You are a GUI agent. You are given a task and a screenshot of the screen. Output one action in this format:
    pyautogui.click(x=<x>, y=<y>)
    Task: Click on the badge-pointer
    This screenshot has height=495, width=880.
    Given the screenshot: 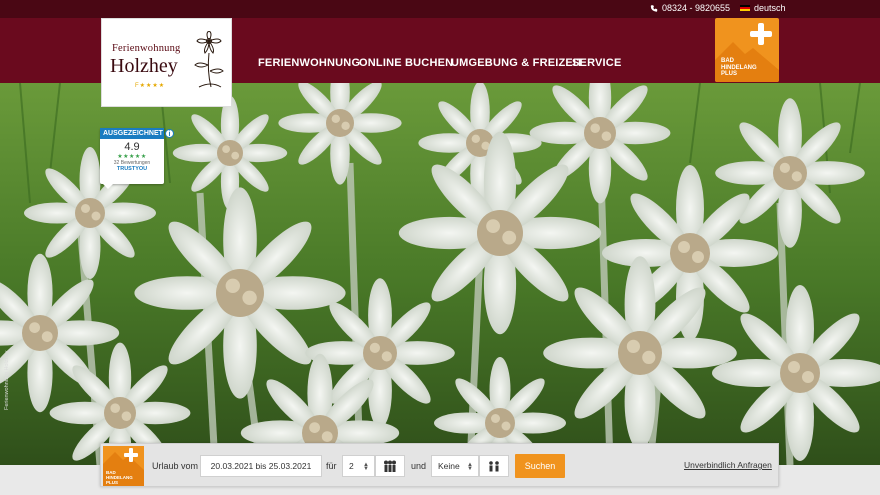 What is the action you would take?
    pyautogui.click(x=108, y=186)
    